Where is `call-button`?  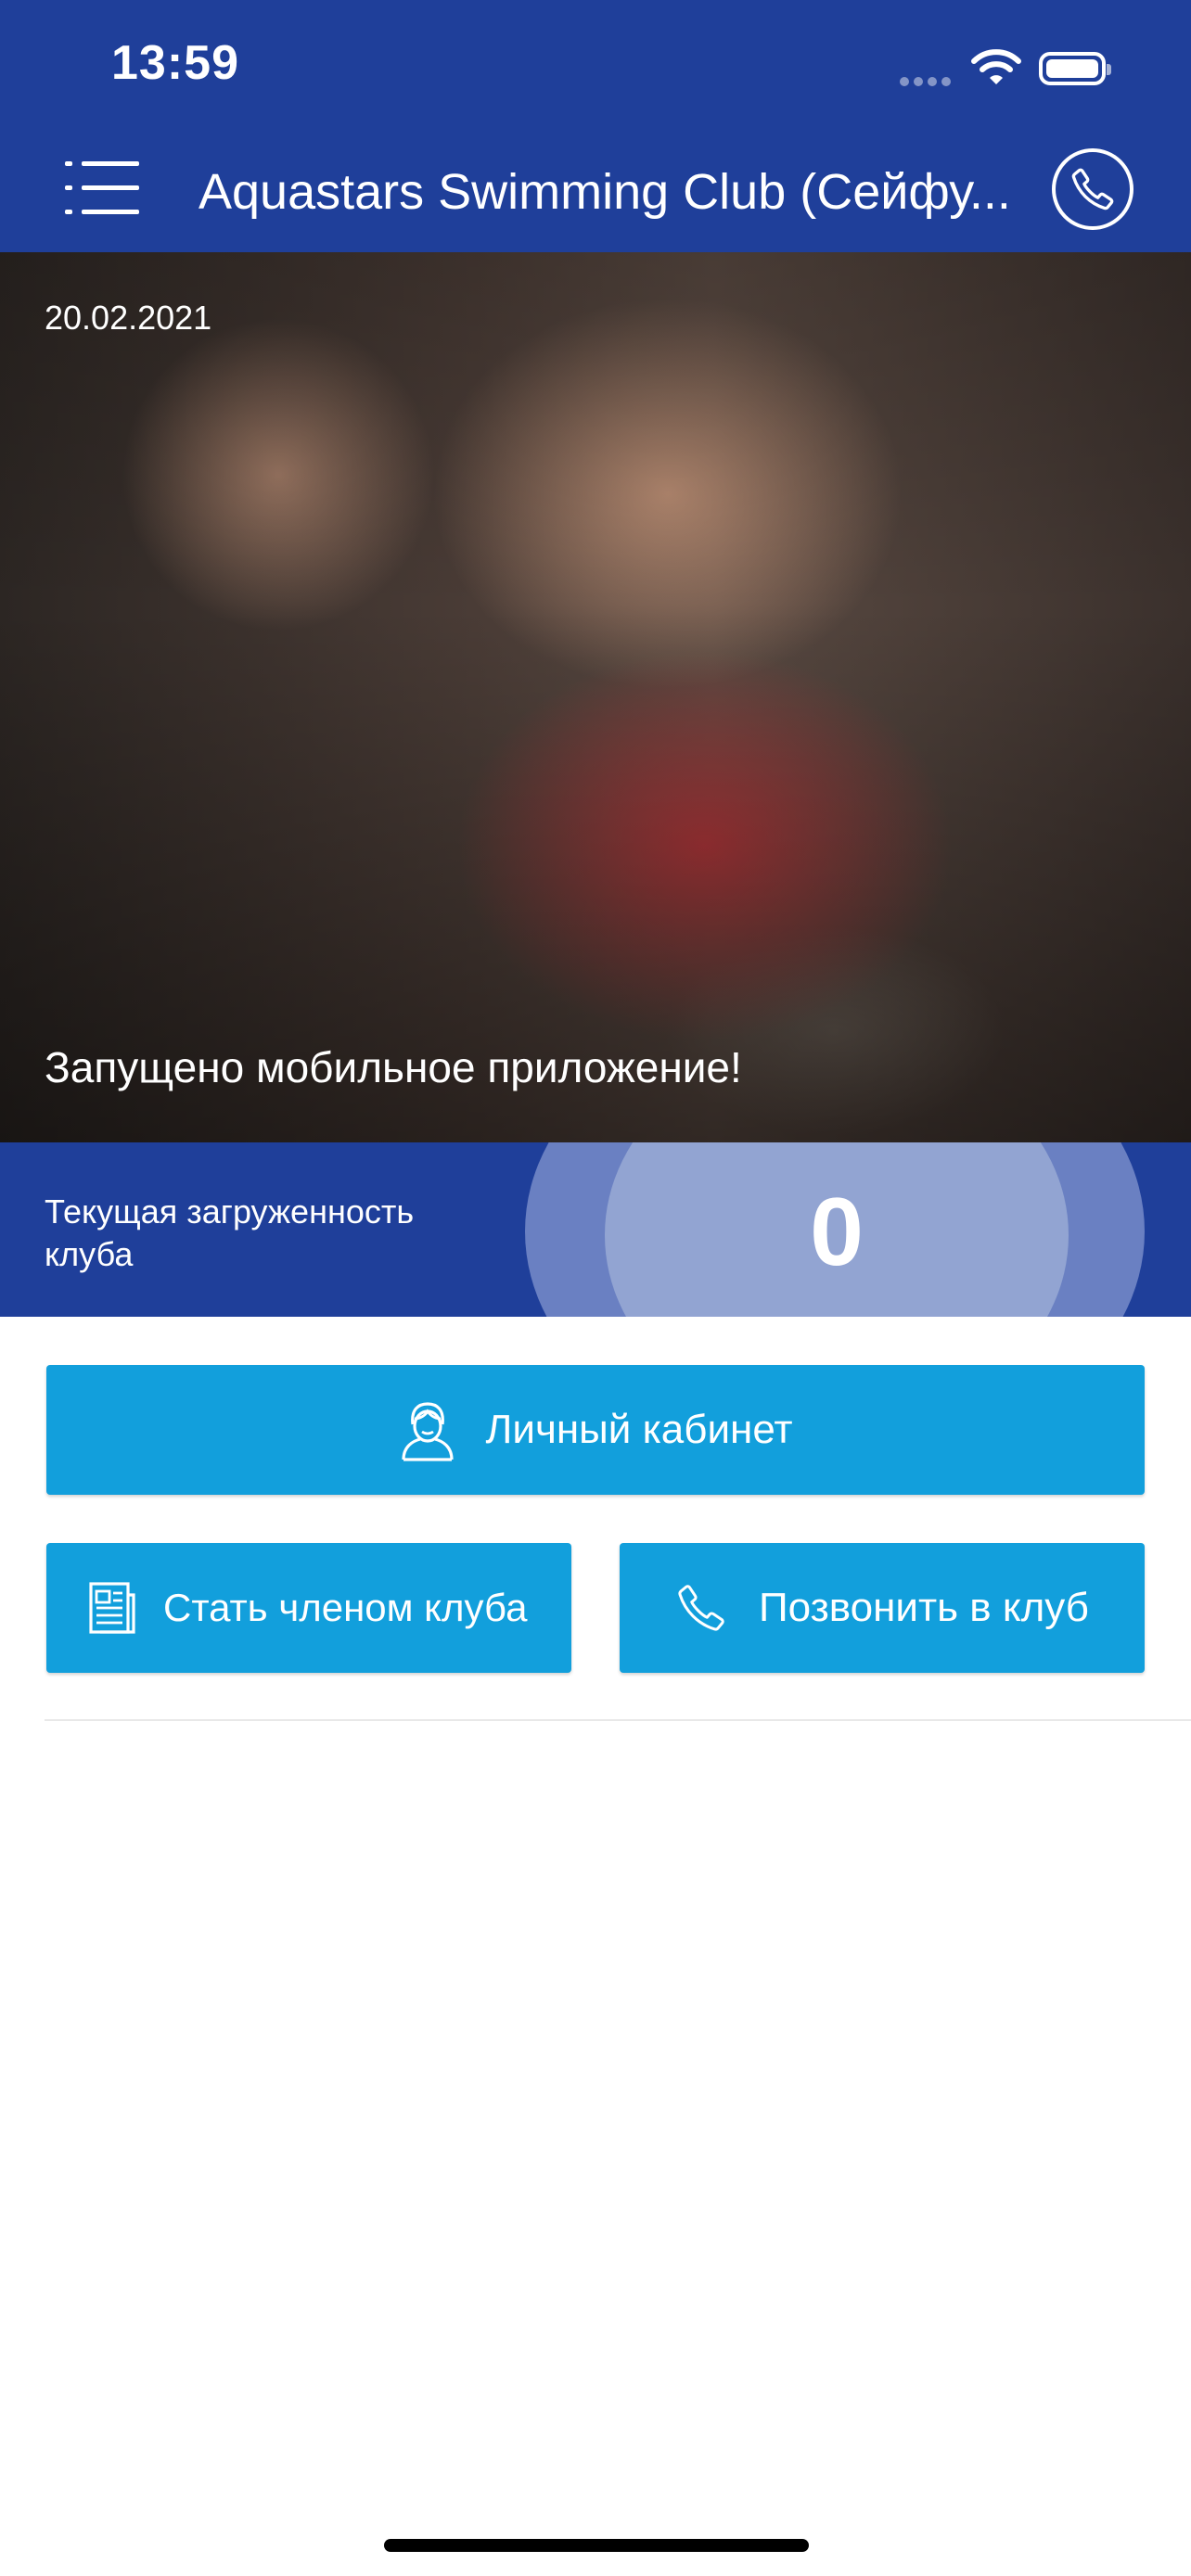 call-button is located at coordinates (1092, 189).